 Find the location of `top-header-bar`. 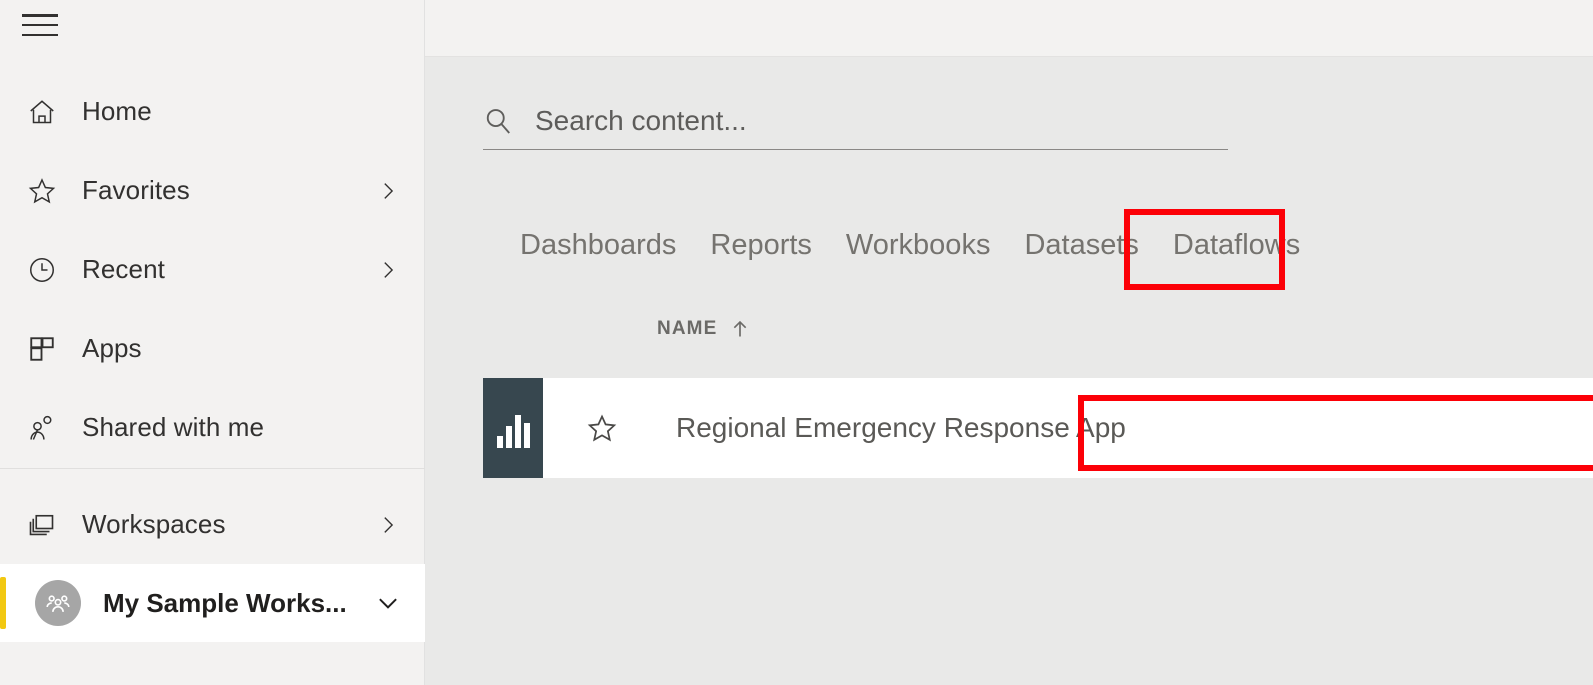

top-header-bar is located at coordinates (1009, 28).